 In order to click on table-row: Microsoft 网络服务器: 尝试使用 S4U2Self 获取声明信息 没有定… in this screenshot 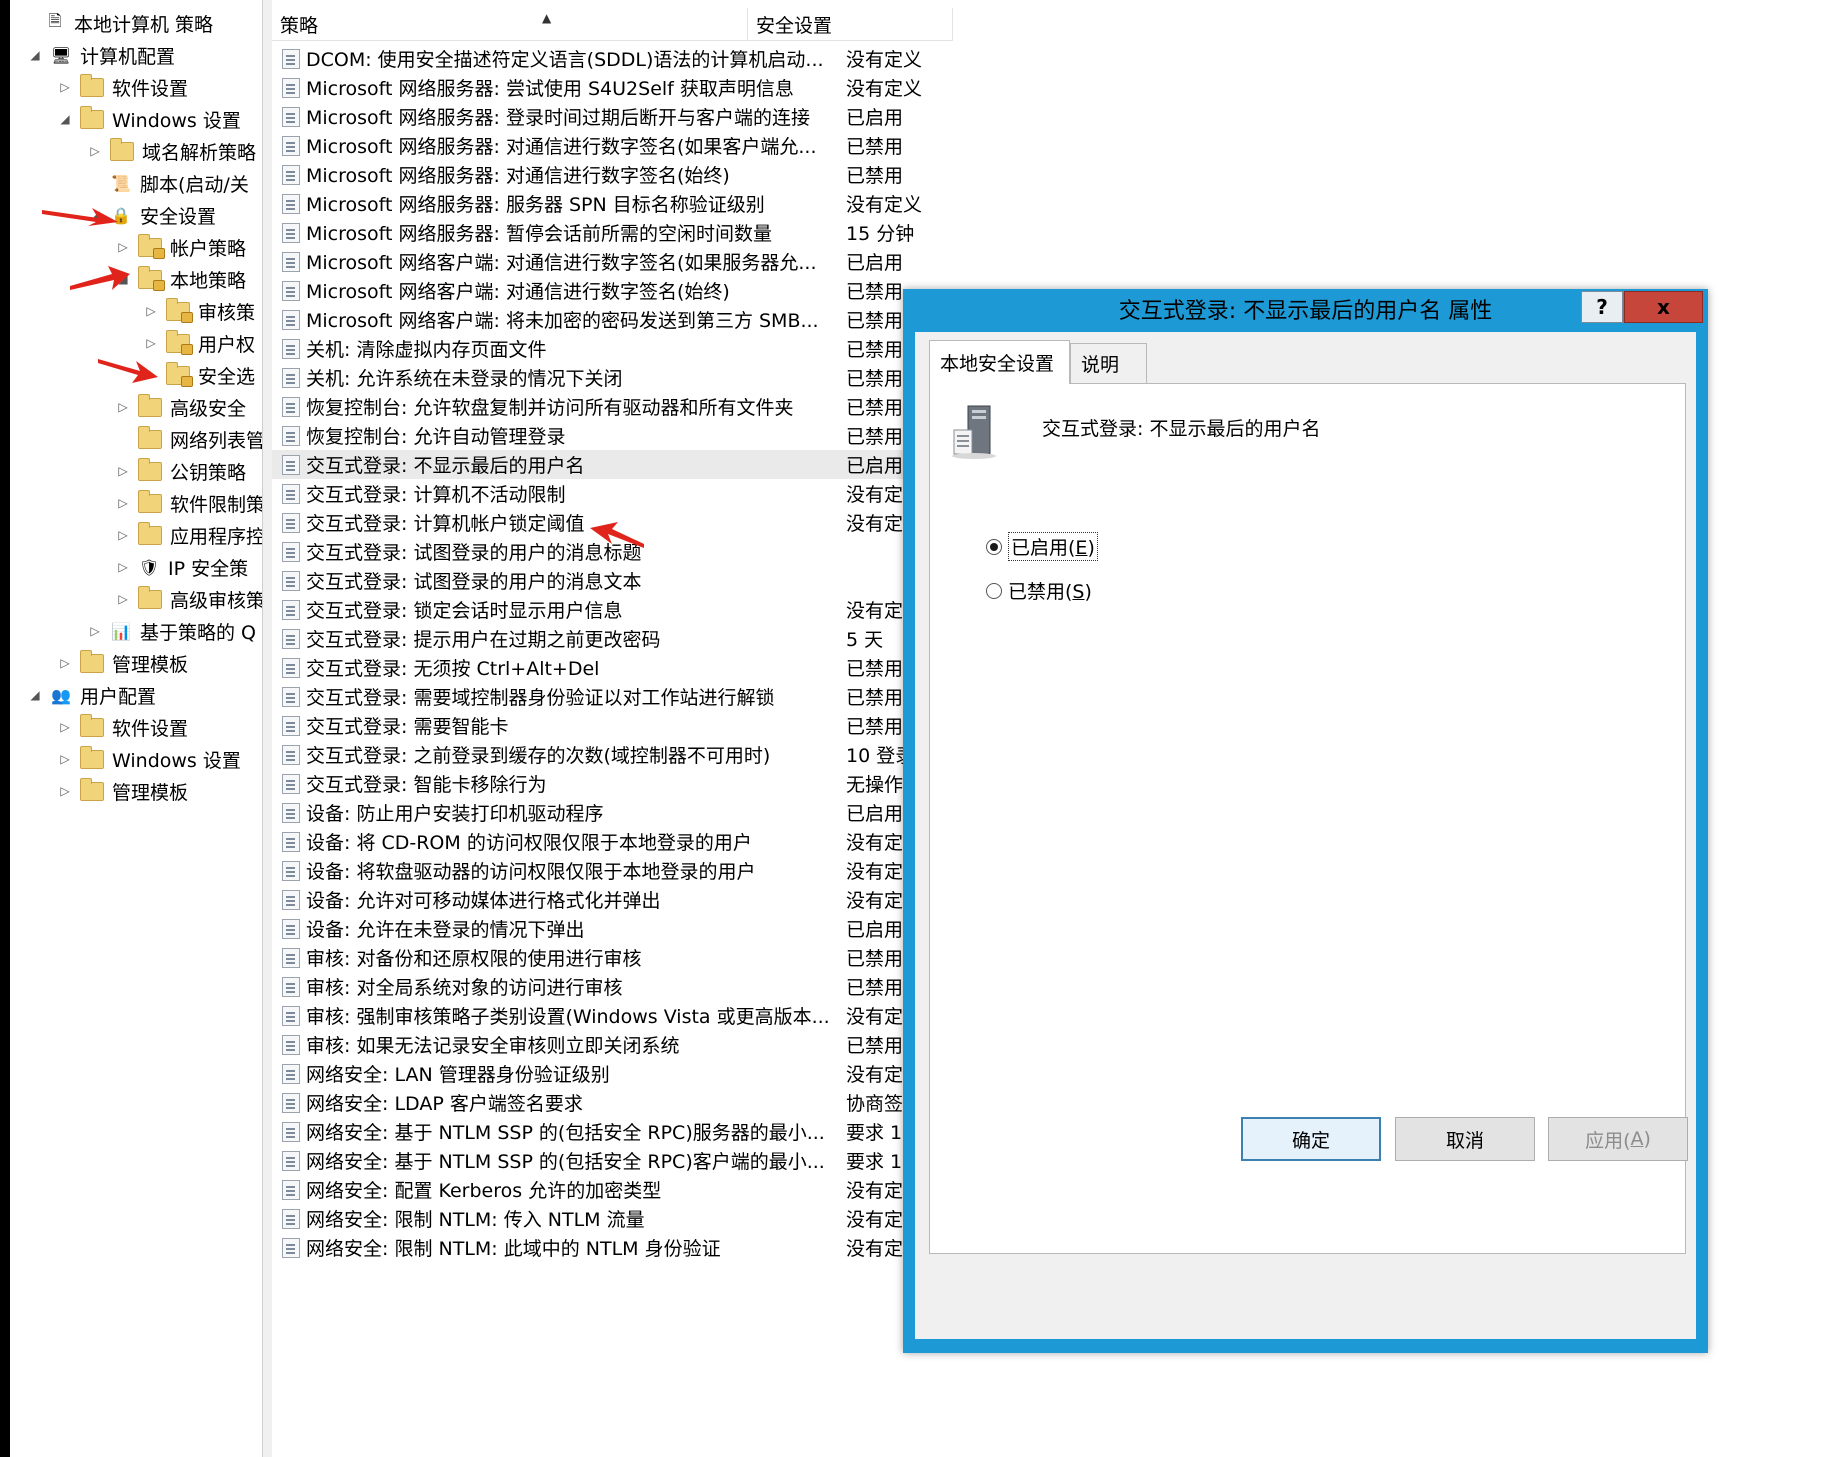, I will do `click(822, 87)`.